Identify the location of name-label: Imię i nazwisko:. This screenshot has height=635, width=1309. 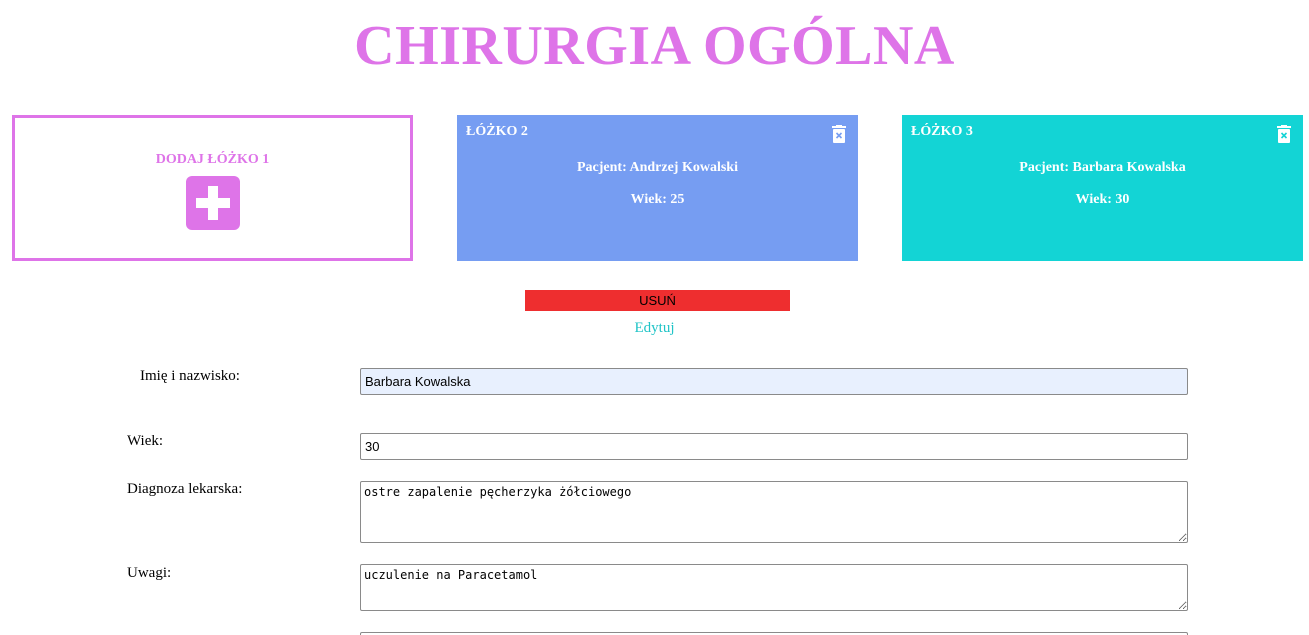
(190, 376).